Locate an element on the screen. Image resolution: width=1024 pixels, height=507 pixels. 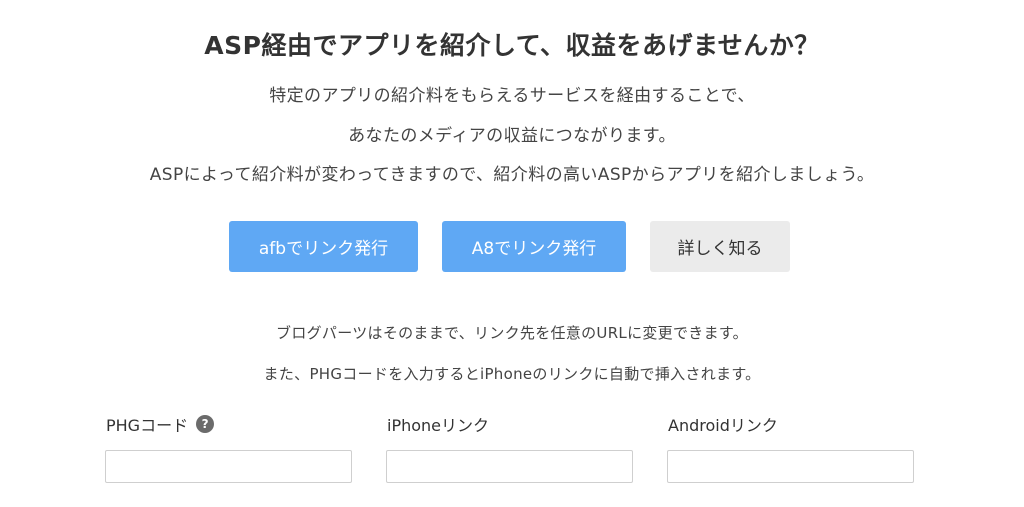
iphone-link-label-text: iPhoneリンク is located at coordinates (438, 425).